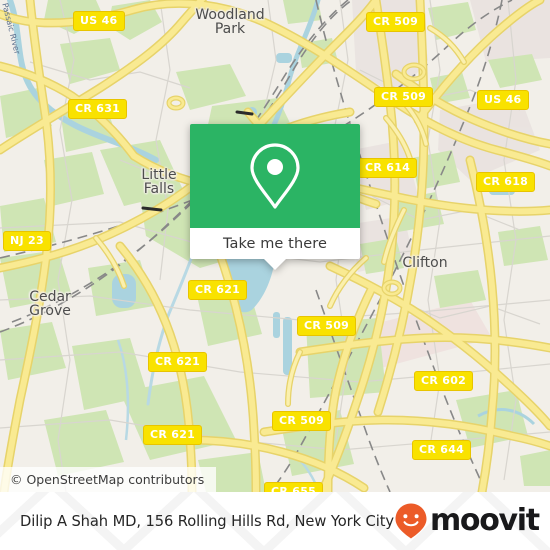  I want to click on map-pin-icon, so click(275, 176).